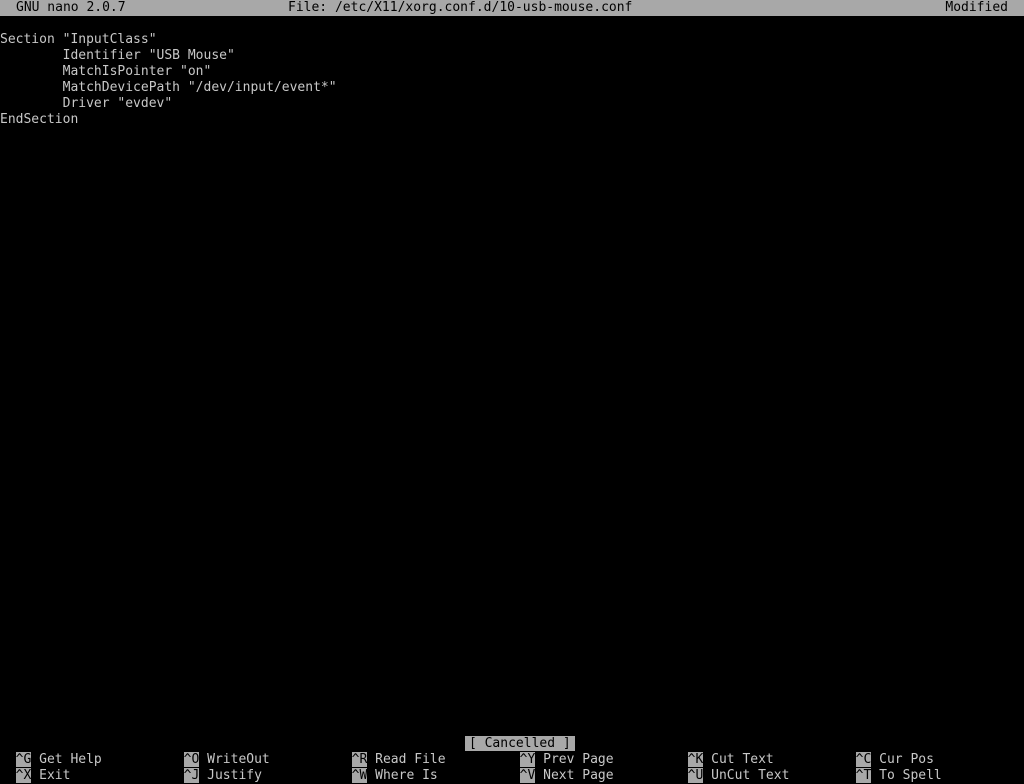 The image size is (1024, 784). Describe the element at coordinates (191, 775) in the screenshot. I see `shortcut-key: ^J` at that location.